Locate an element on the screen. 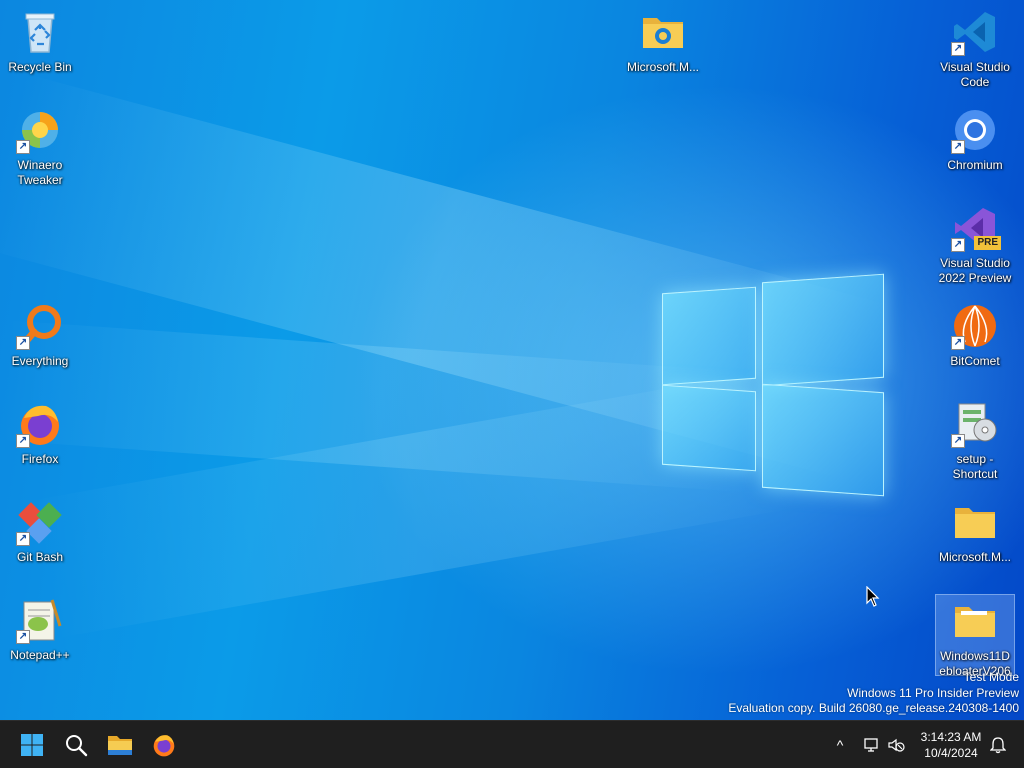 The height and width of the screenshot is (768, 1024). desktop-icon-windows11-debloater: Windows11DebloaterV206 is located at coordinates (975, 636).